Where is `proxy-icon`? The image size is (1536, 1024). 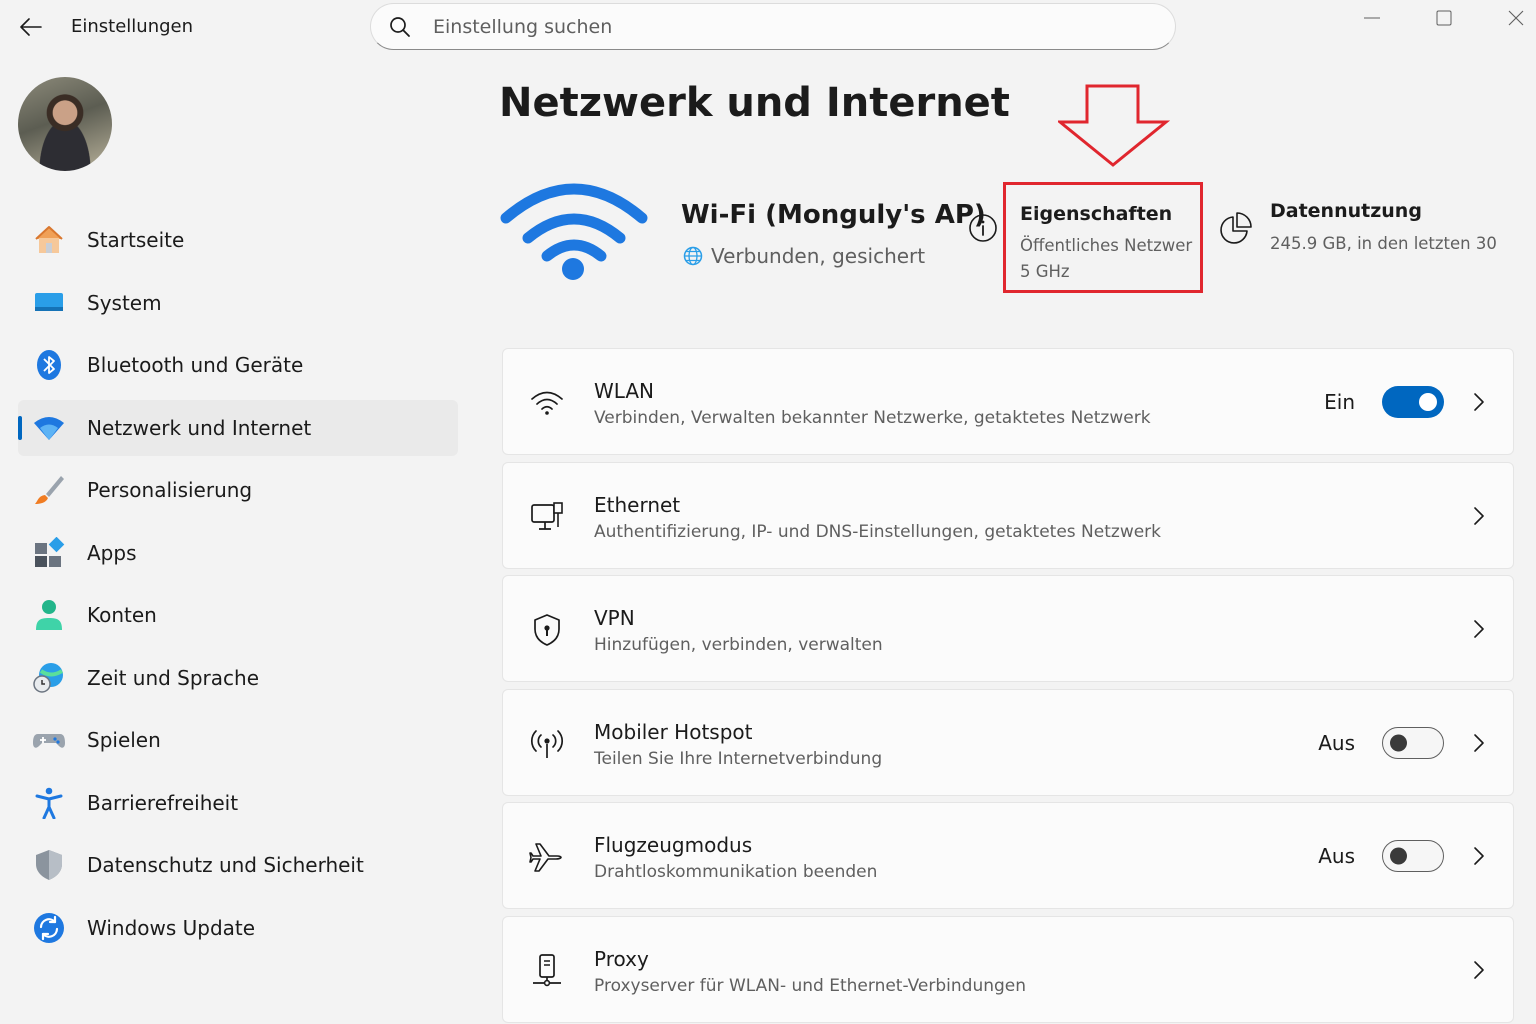
proxy-icon is located at coordinates (547, 971).